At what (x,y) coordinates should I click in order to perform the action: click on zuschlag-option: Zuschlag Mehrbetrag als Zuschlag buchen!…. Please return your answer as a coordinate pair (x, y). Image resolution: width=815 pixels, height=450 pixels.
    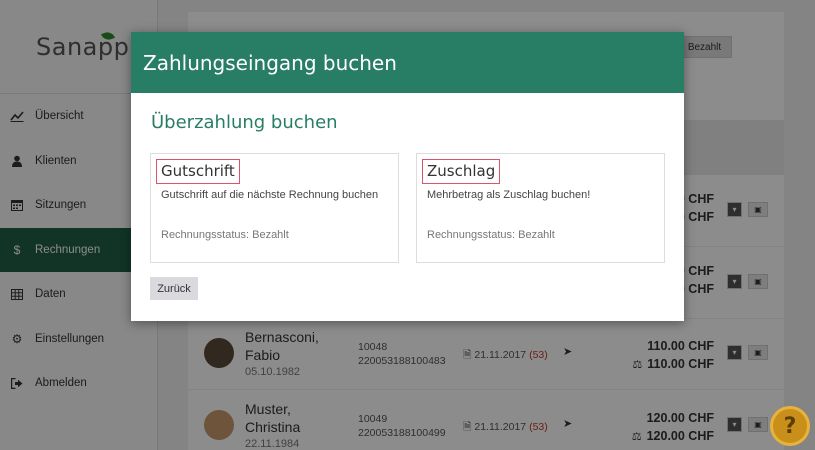
    Looking at the image, I should click on (540, 208).